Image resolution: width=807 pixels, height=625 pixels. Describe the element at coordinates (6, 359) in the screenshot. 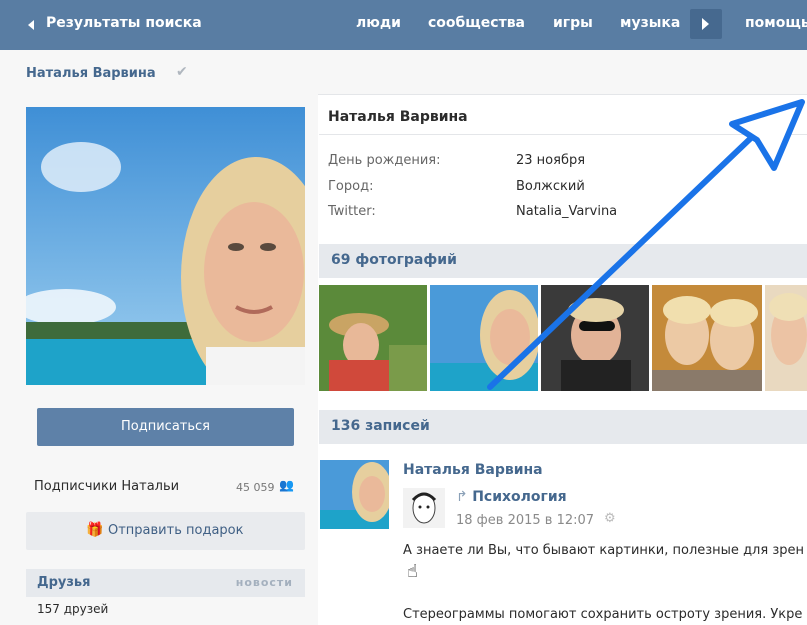

I see `left-gutter` at that location.